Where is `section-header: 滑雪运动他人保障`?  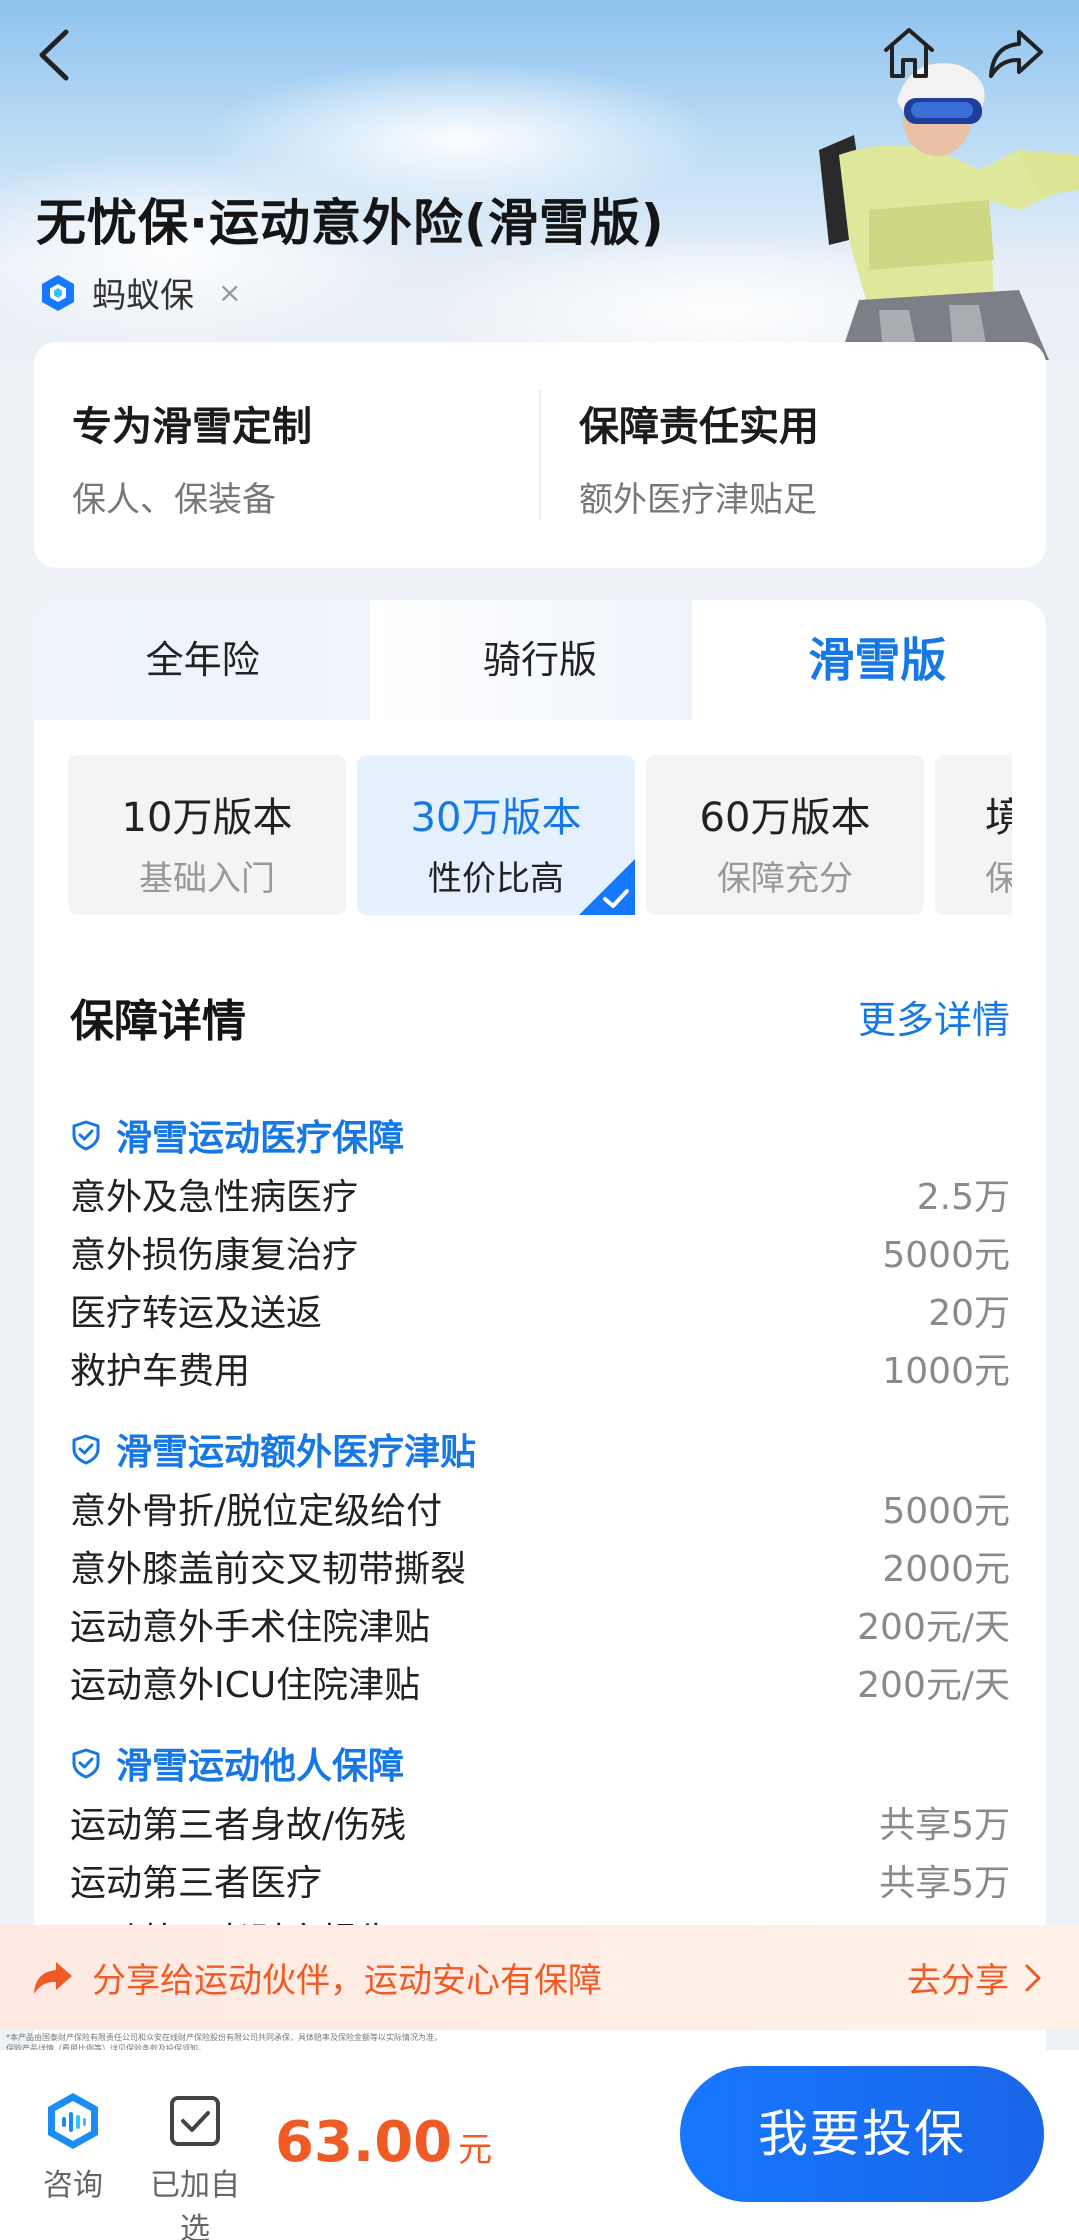
section-header: 滑雪运动他人保障 is located at coordinates (540, 1763).